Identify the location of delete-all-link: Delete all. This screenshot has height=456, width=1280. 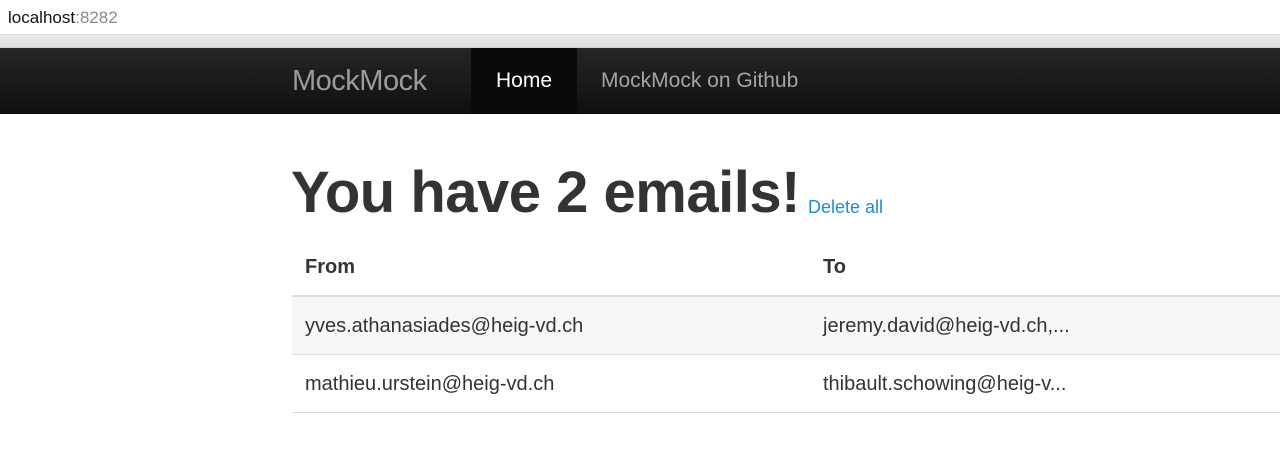
(845, 207).